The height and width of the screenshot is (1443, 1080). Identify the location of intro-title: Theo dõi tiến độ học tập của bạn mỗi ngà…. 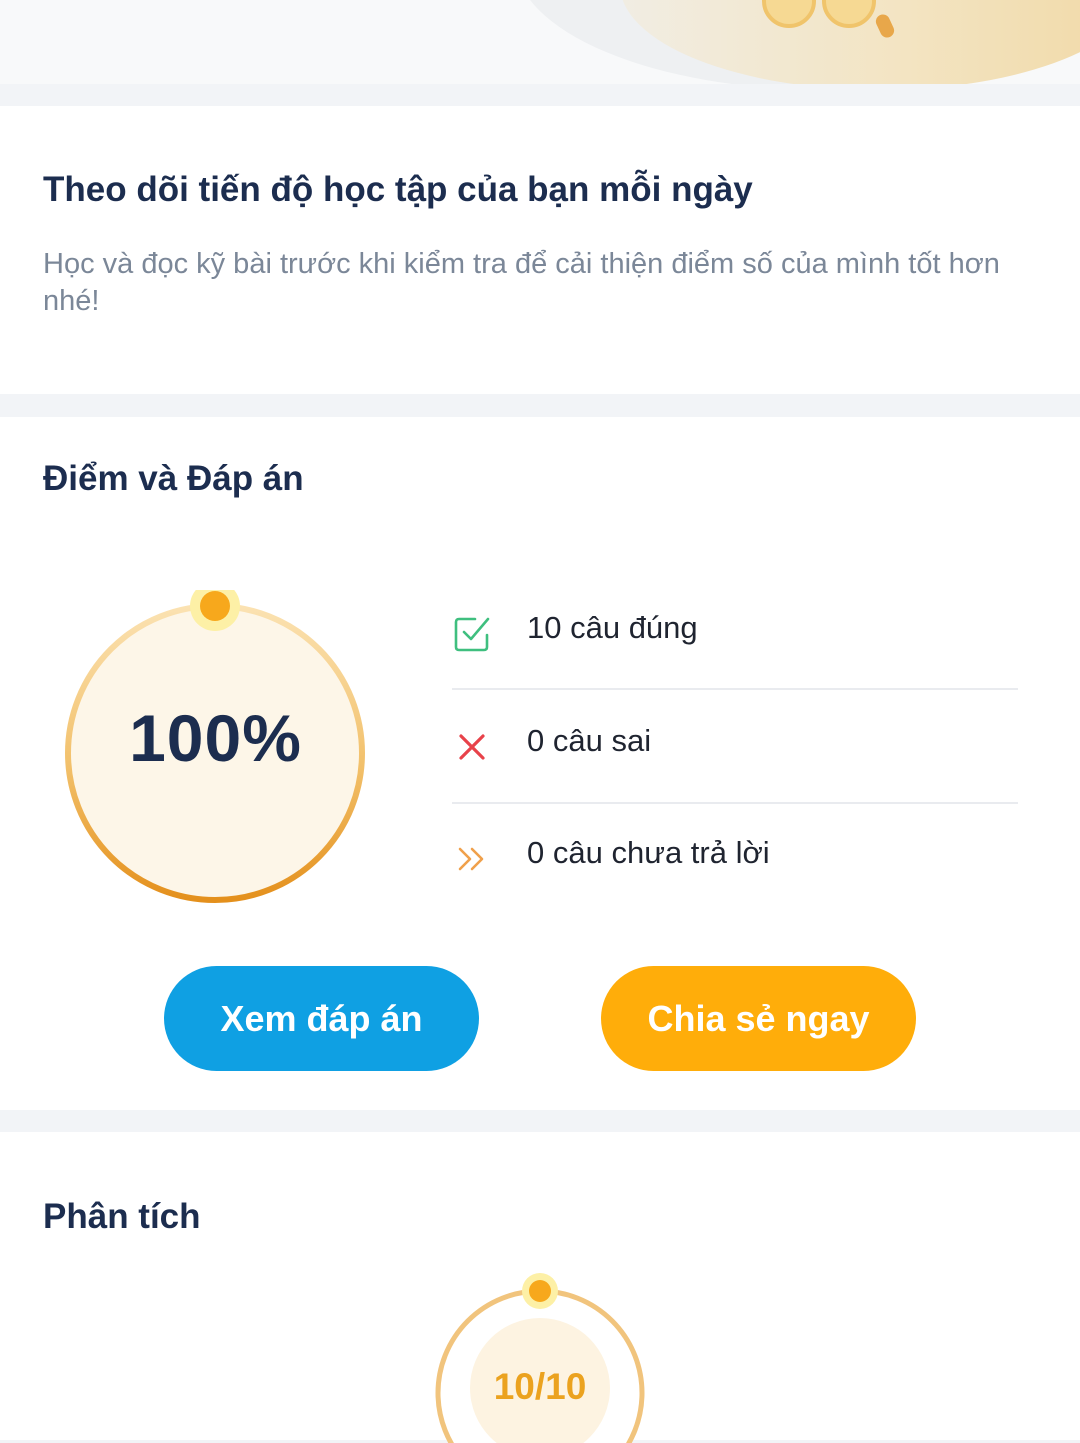
(398, 189).